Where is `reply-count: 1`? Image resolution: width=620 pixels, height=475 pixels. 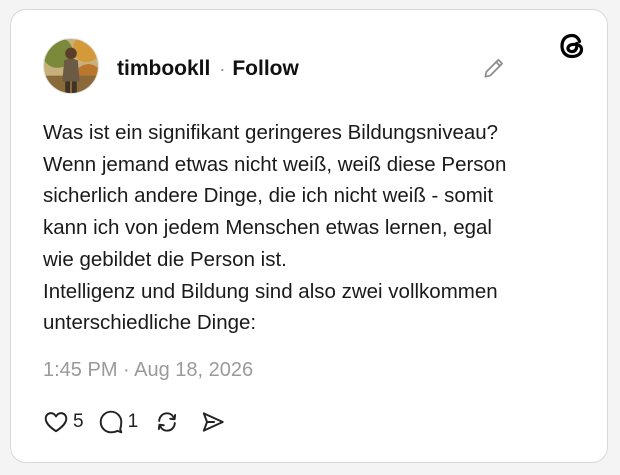
reply-count: 1 is located at coordinates (133, 421).